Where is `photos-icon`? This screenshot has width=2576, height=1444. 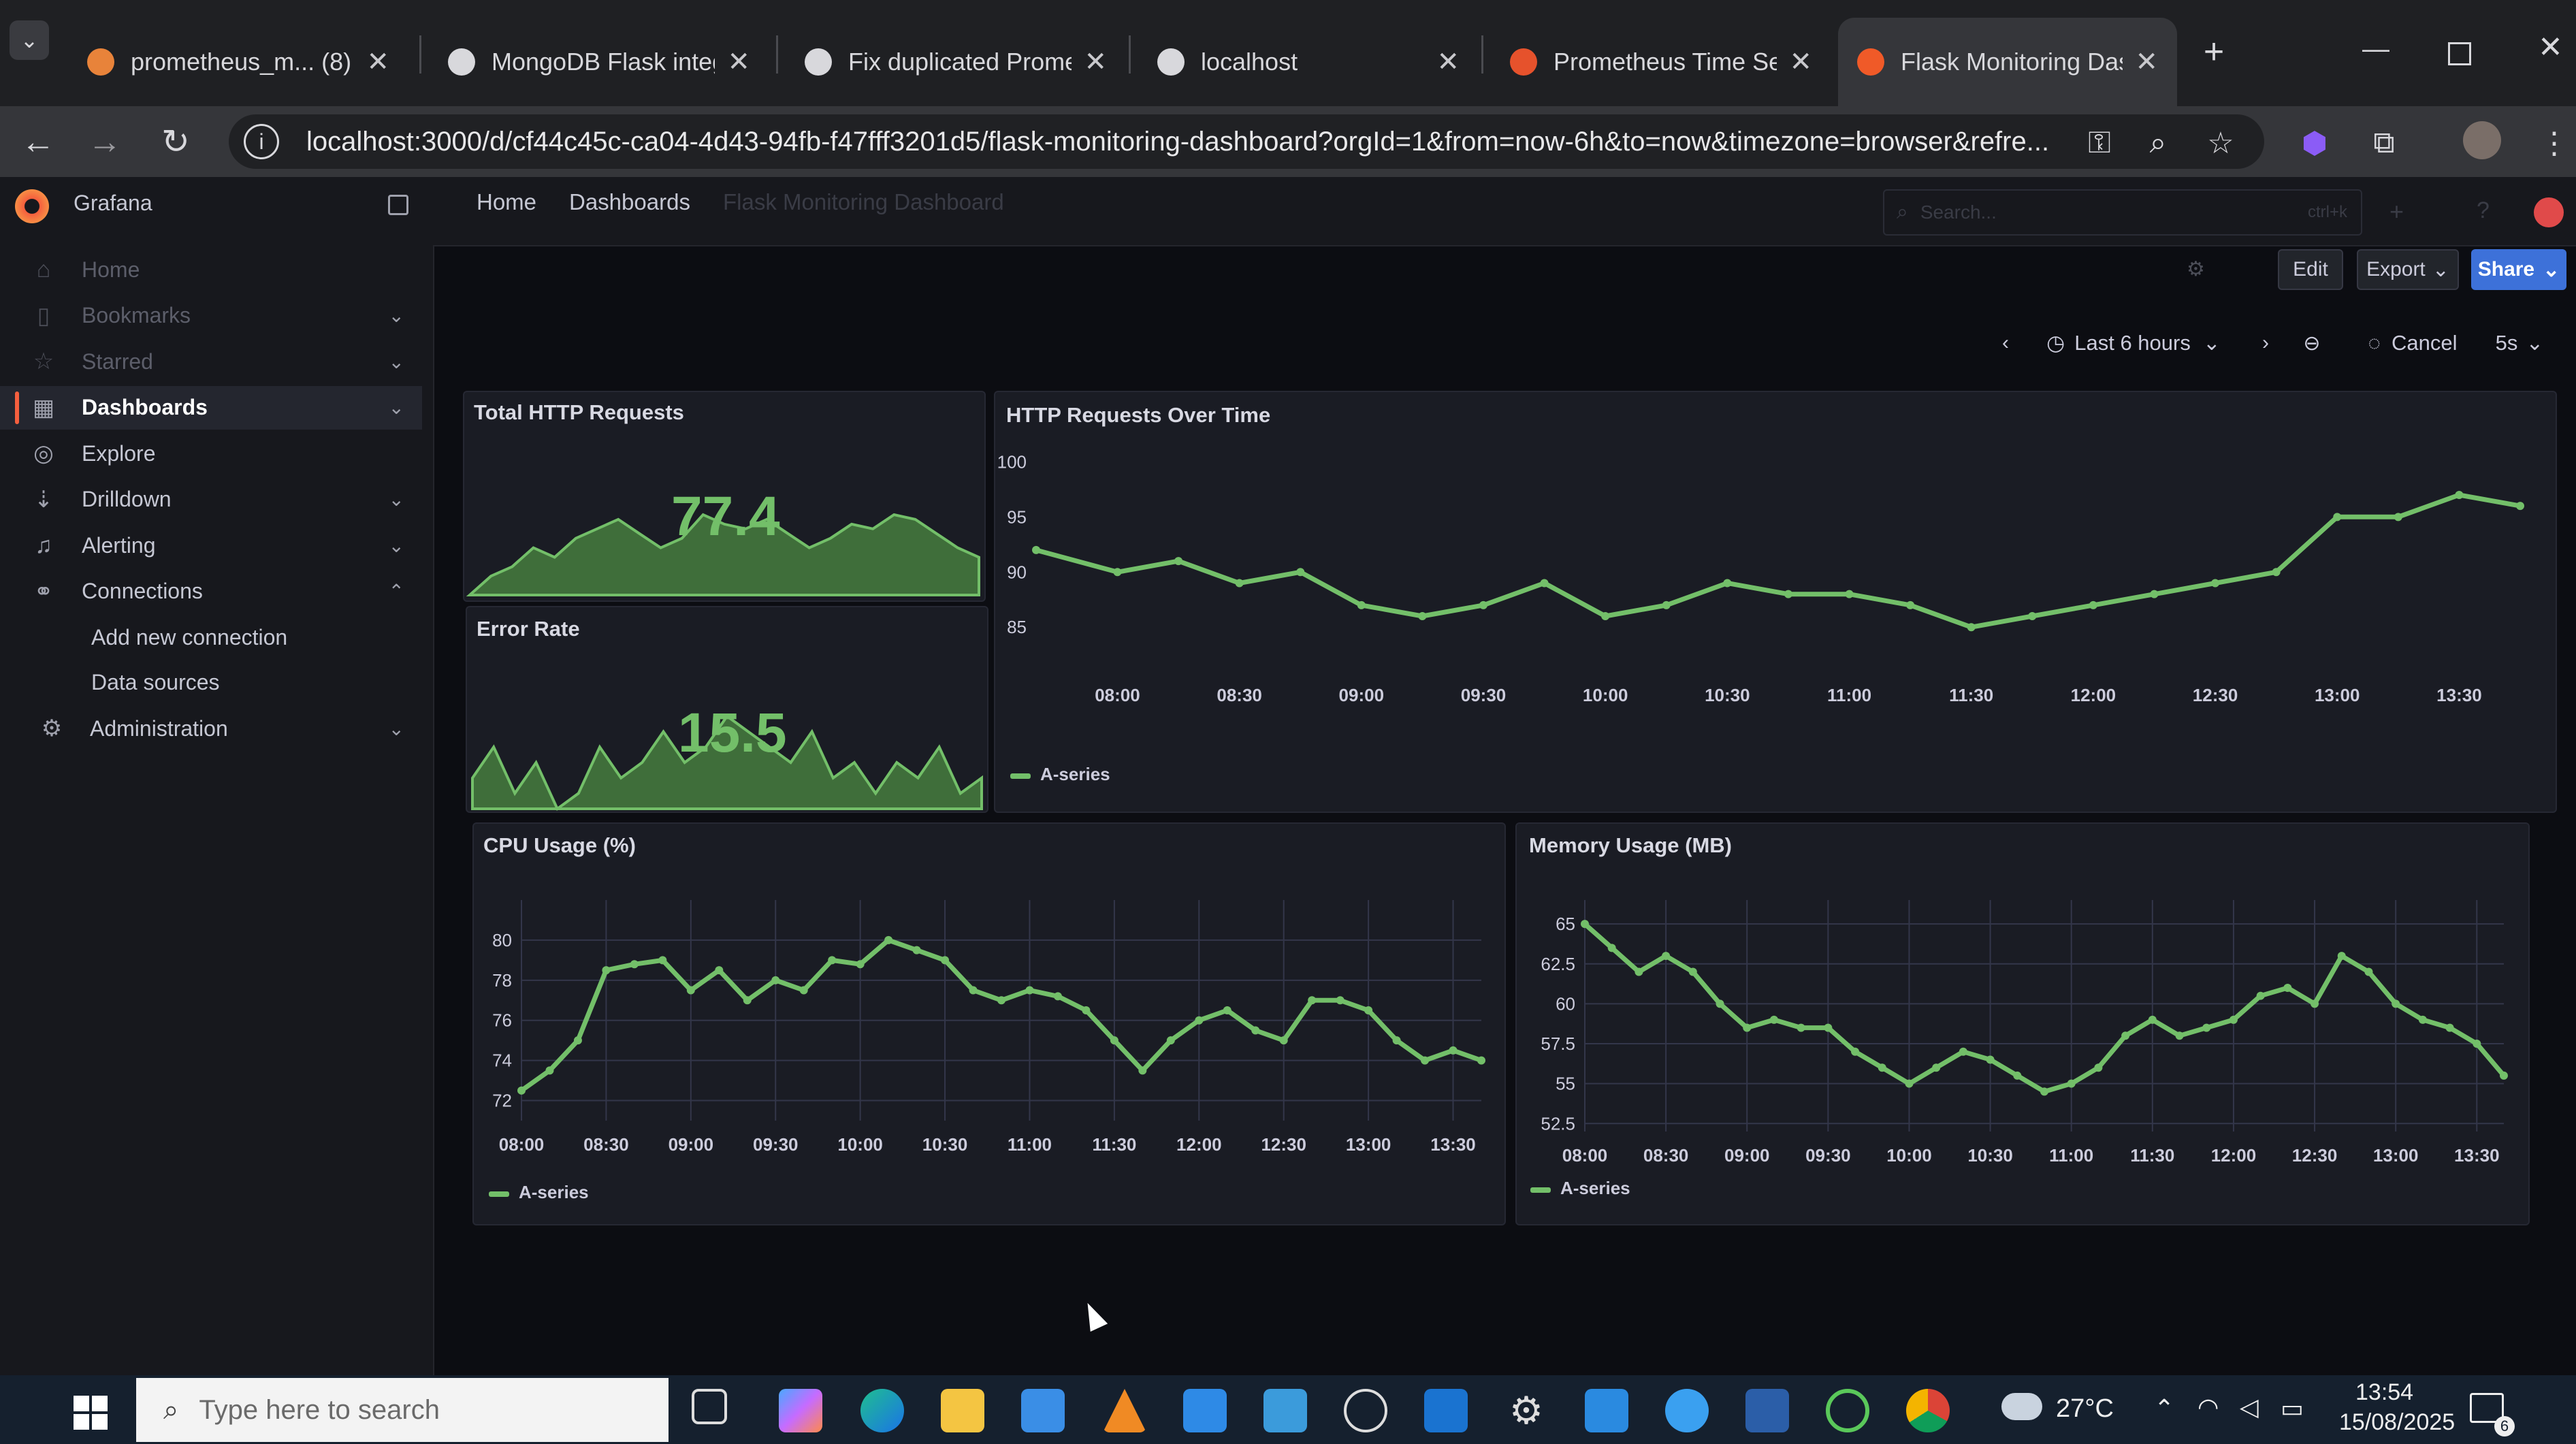 photos-icon is located at coordinates (1285, 1410).